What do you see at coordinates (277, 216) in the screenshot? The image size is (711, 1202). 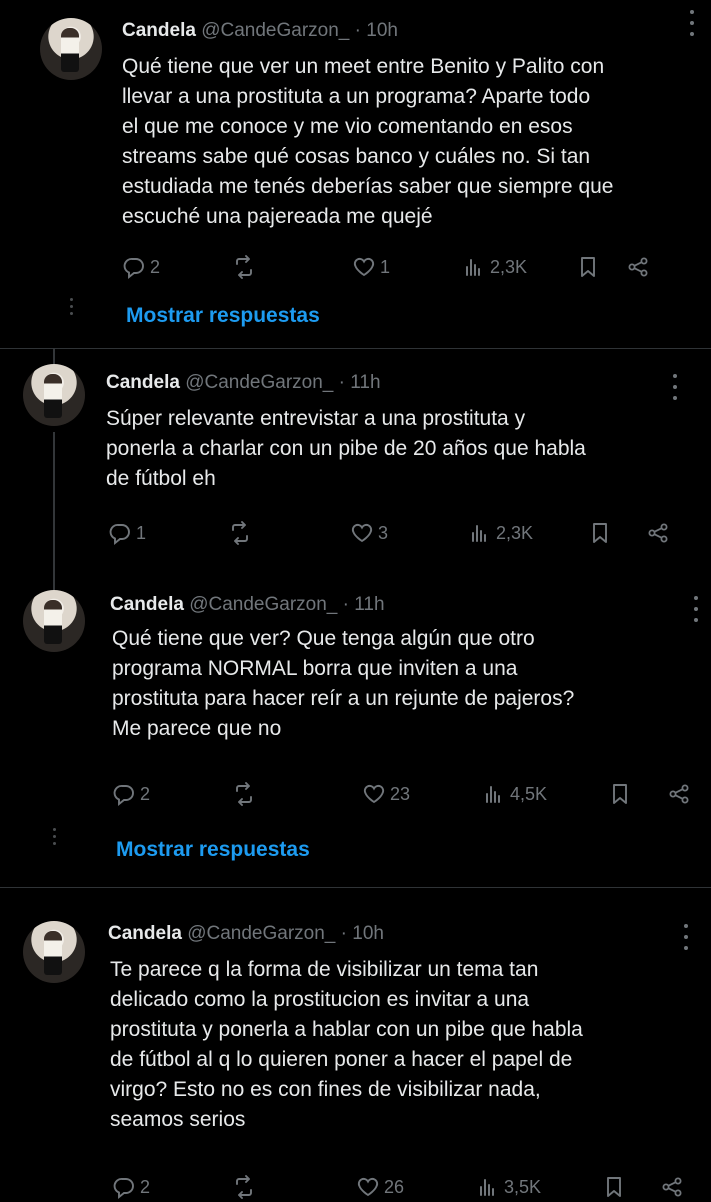 I see `tweet-text-line: escuché una pajereada me quejé` at bounding box center [277, 216].